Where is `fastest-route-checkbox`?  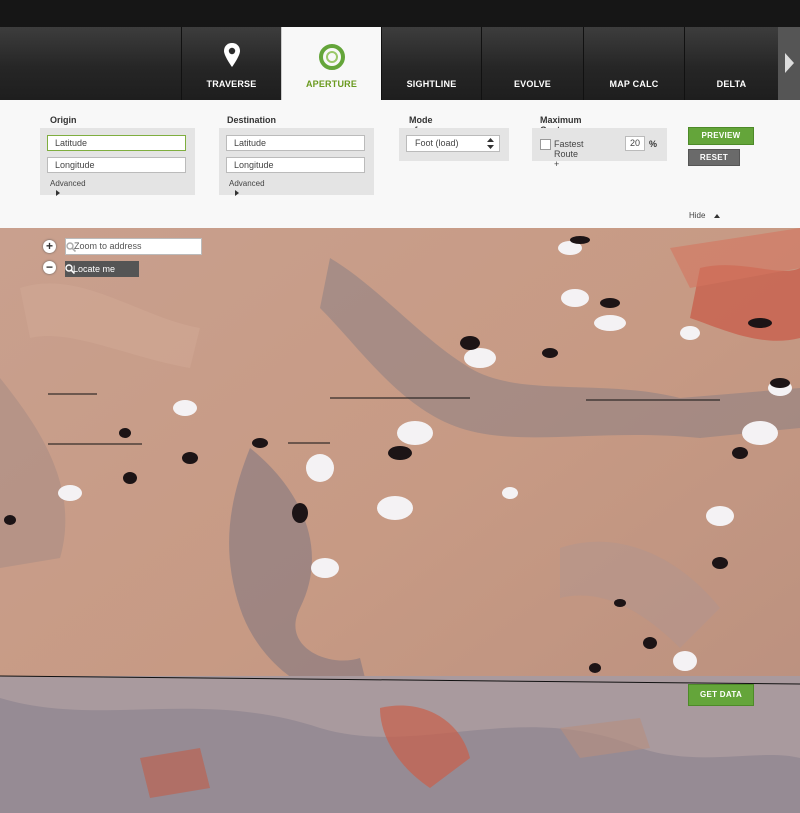 fastest-route-checkbox is located at coordinates (545, 144).